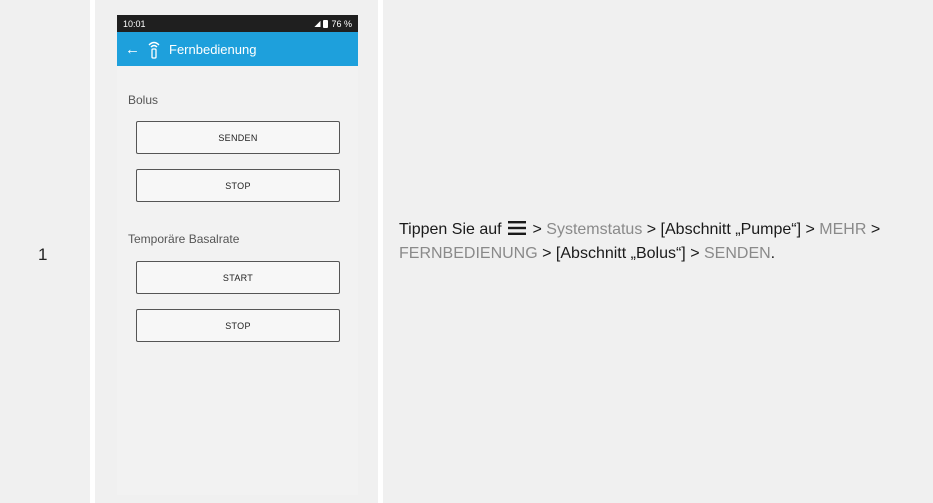 The height and width of the screenshot is (503, 933). I want to click on status-bar: 10:01 ◢ 76 %, so click(237, 23).